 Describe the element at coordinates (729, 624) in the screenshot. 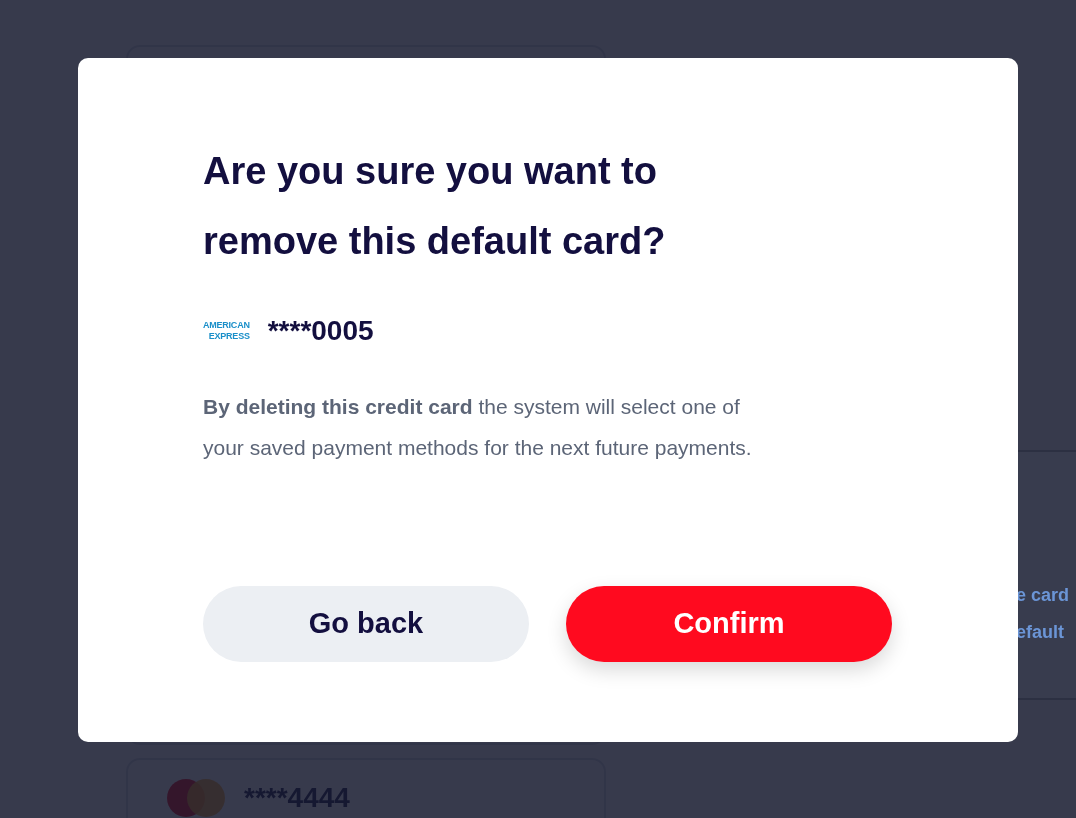

I see `confirm-button: Confirm` at that location.